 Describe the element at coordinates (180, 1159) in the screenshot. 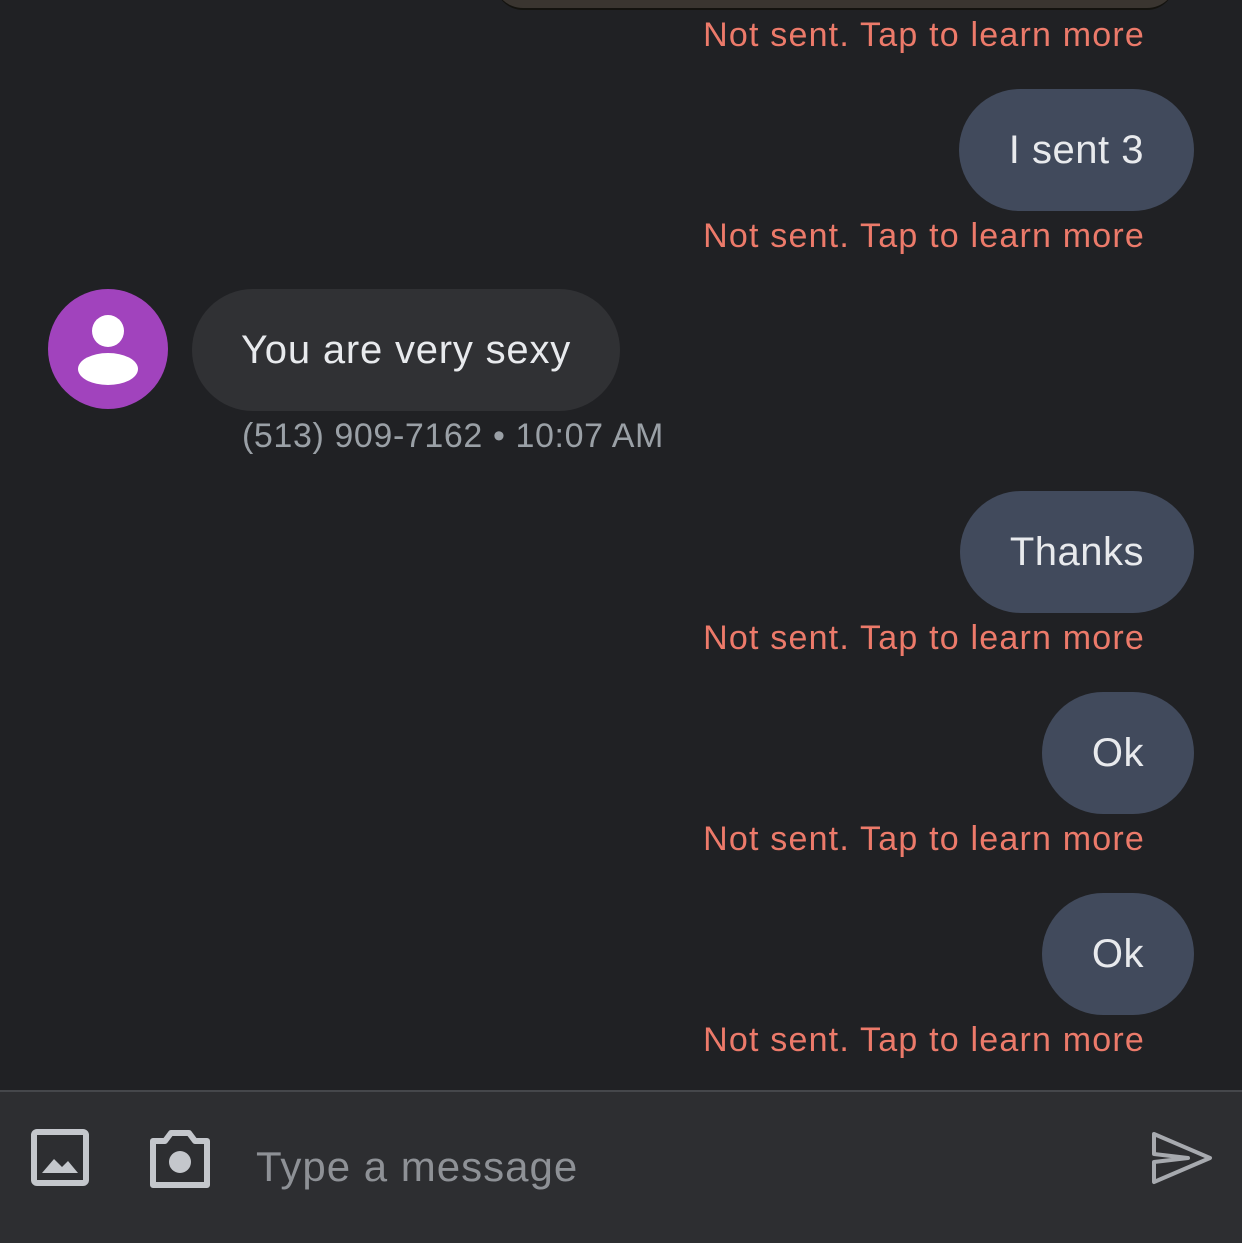

I see `camera-icon` at that location.